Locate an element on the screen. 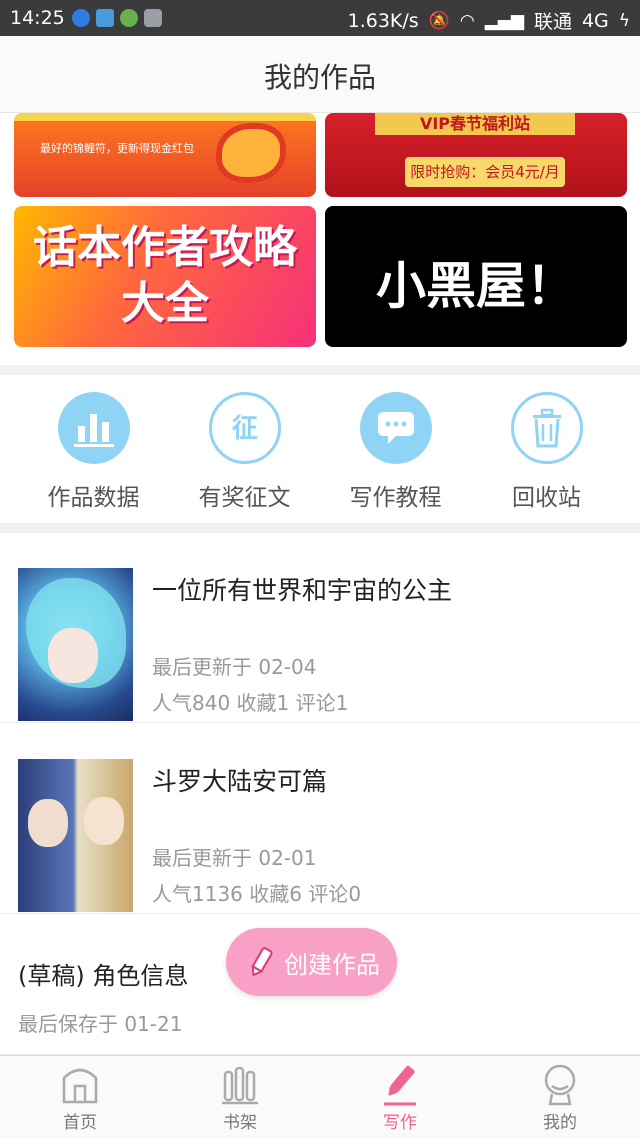 This screenshot has width=640, height=1138. network-speed: 1.63K/s is located at coordinates (383, 20).